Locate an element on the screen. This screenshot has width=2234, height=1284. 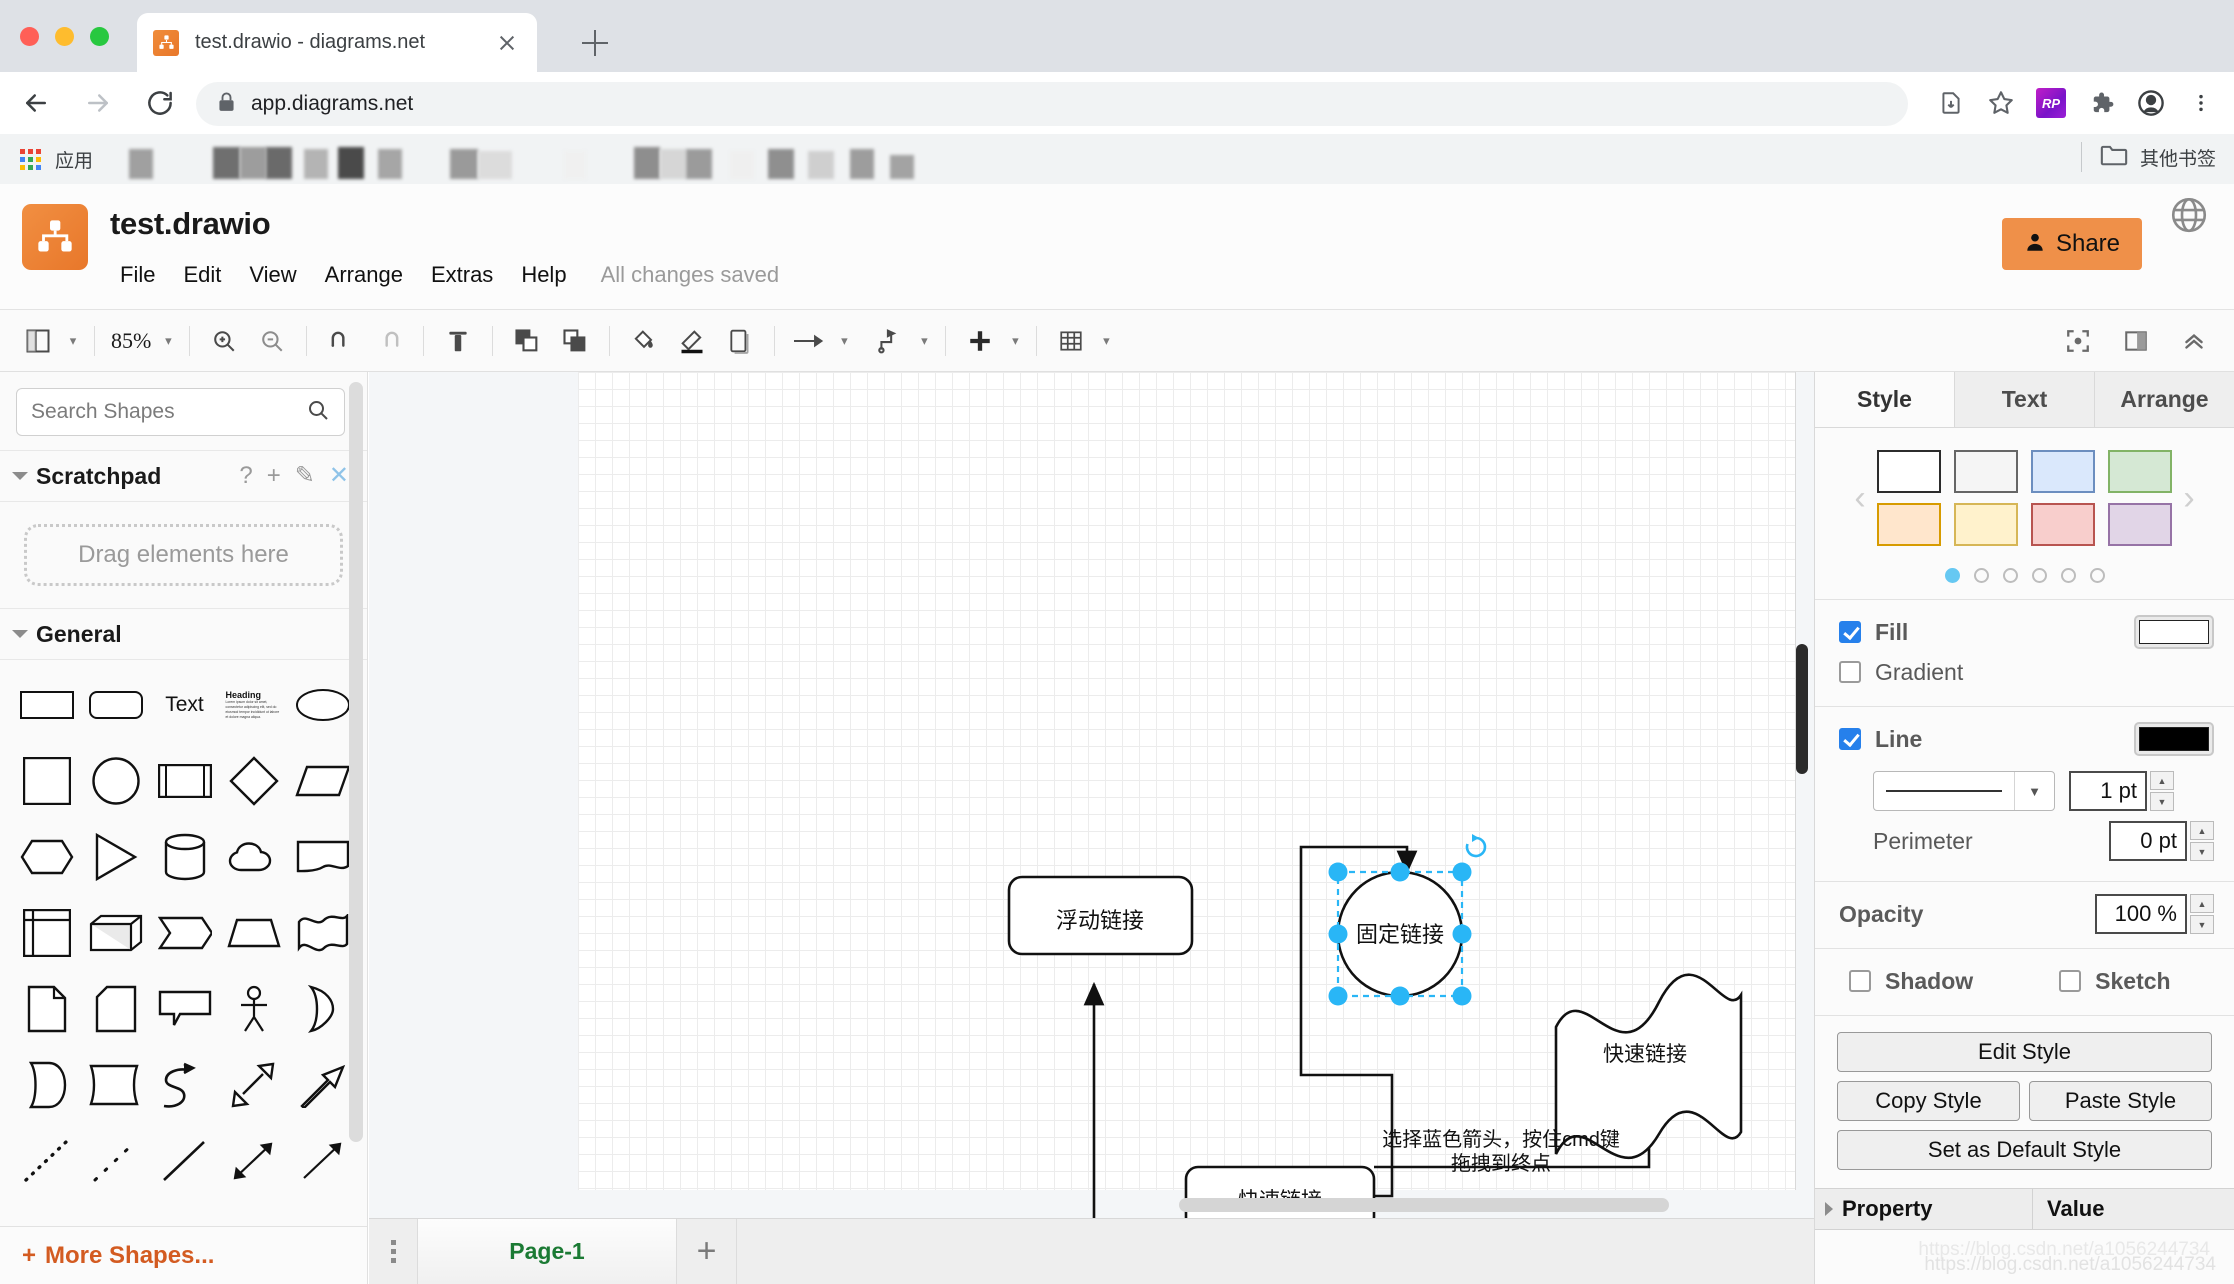
swatch-orange is located at coordinates (1909, 524).